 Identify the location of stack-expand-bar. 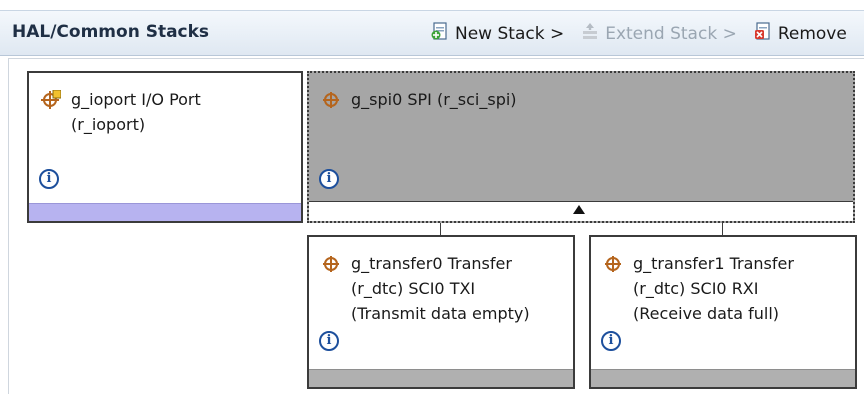
(581, 211).